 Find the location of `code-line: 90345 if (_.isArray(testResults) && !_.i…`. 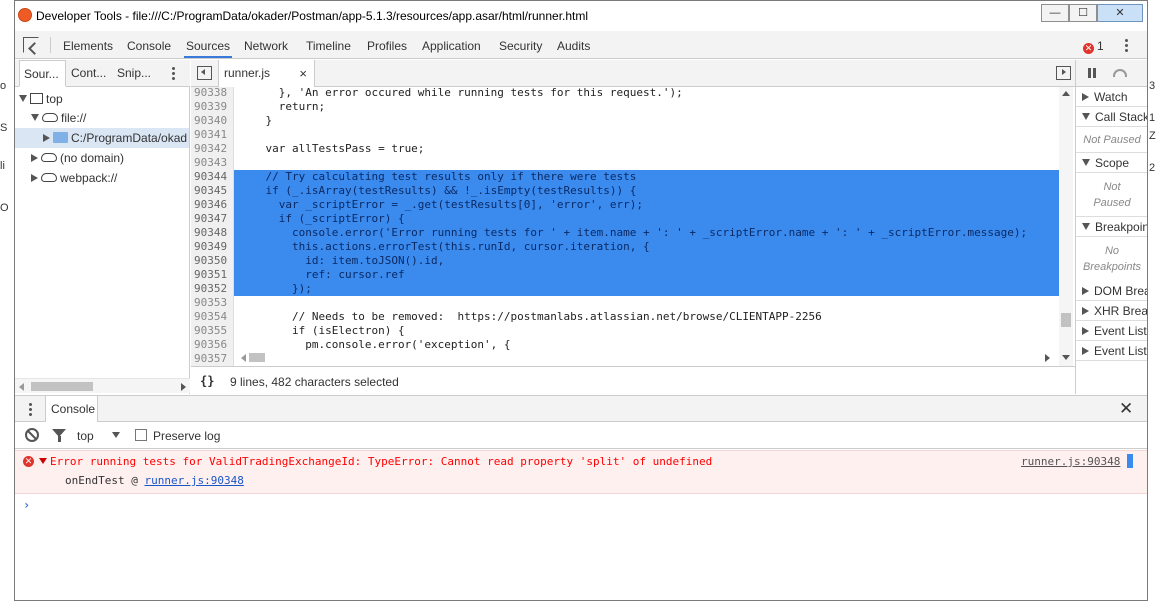

code-line: 90345 if (_.isArray(testResults) && !_.i… is located at coordinates (626, 191).